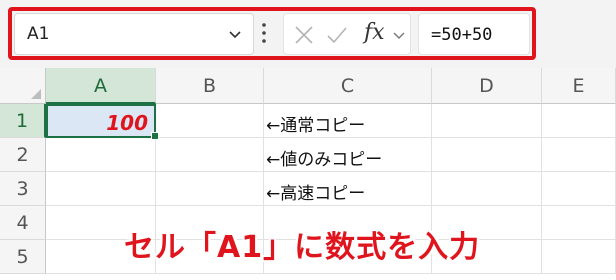 This screenshot has height=280, width=616. What do you see at coordinates (316, 126) in the screenshot?
I see `note-normal-copy: ←通常コピー` at bounding box center [316, 126].